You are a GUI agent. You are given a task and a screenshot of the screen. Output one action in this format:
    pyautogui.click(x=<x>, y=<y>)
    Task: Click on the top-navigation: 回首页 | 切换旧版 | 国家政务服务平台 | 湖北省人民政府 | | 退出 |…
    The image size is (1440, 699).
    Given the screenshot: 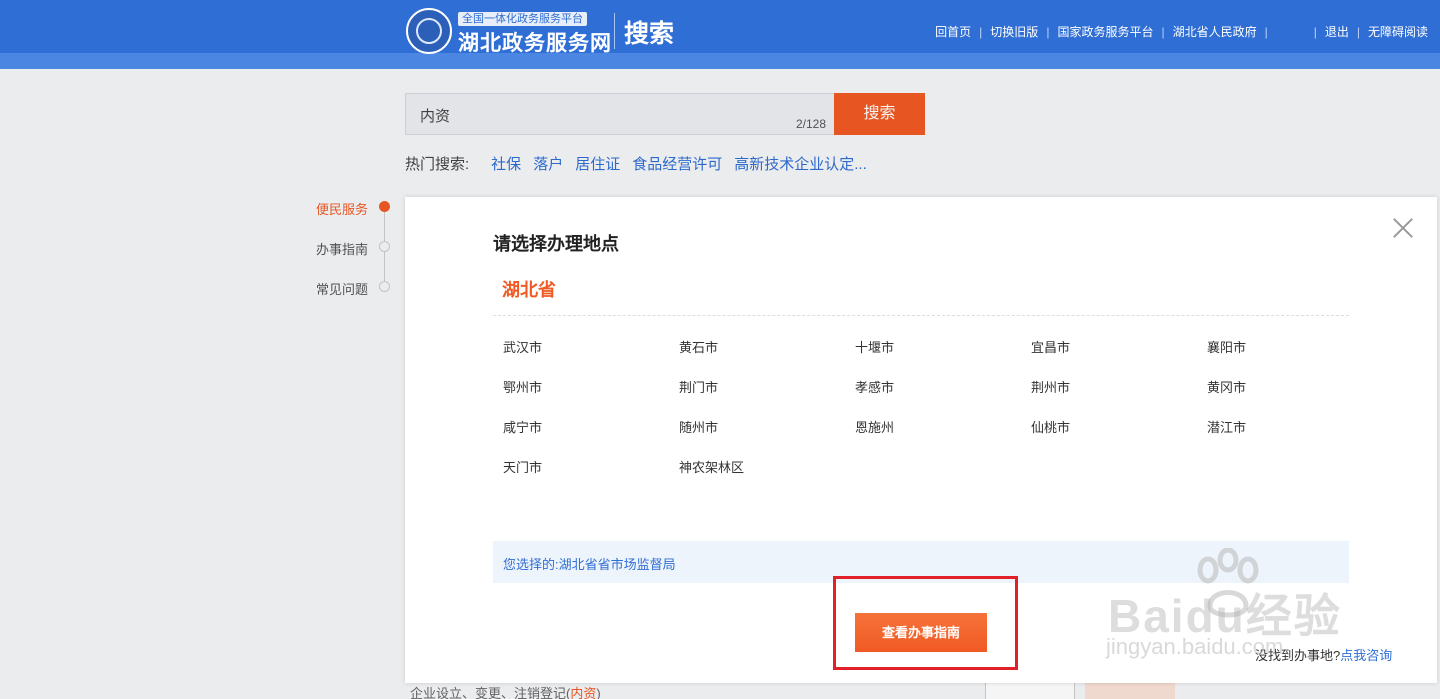 What is the action you would take?
    pyautogui.click(x=1181, y=31)
    